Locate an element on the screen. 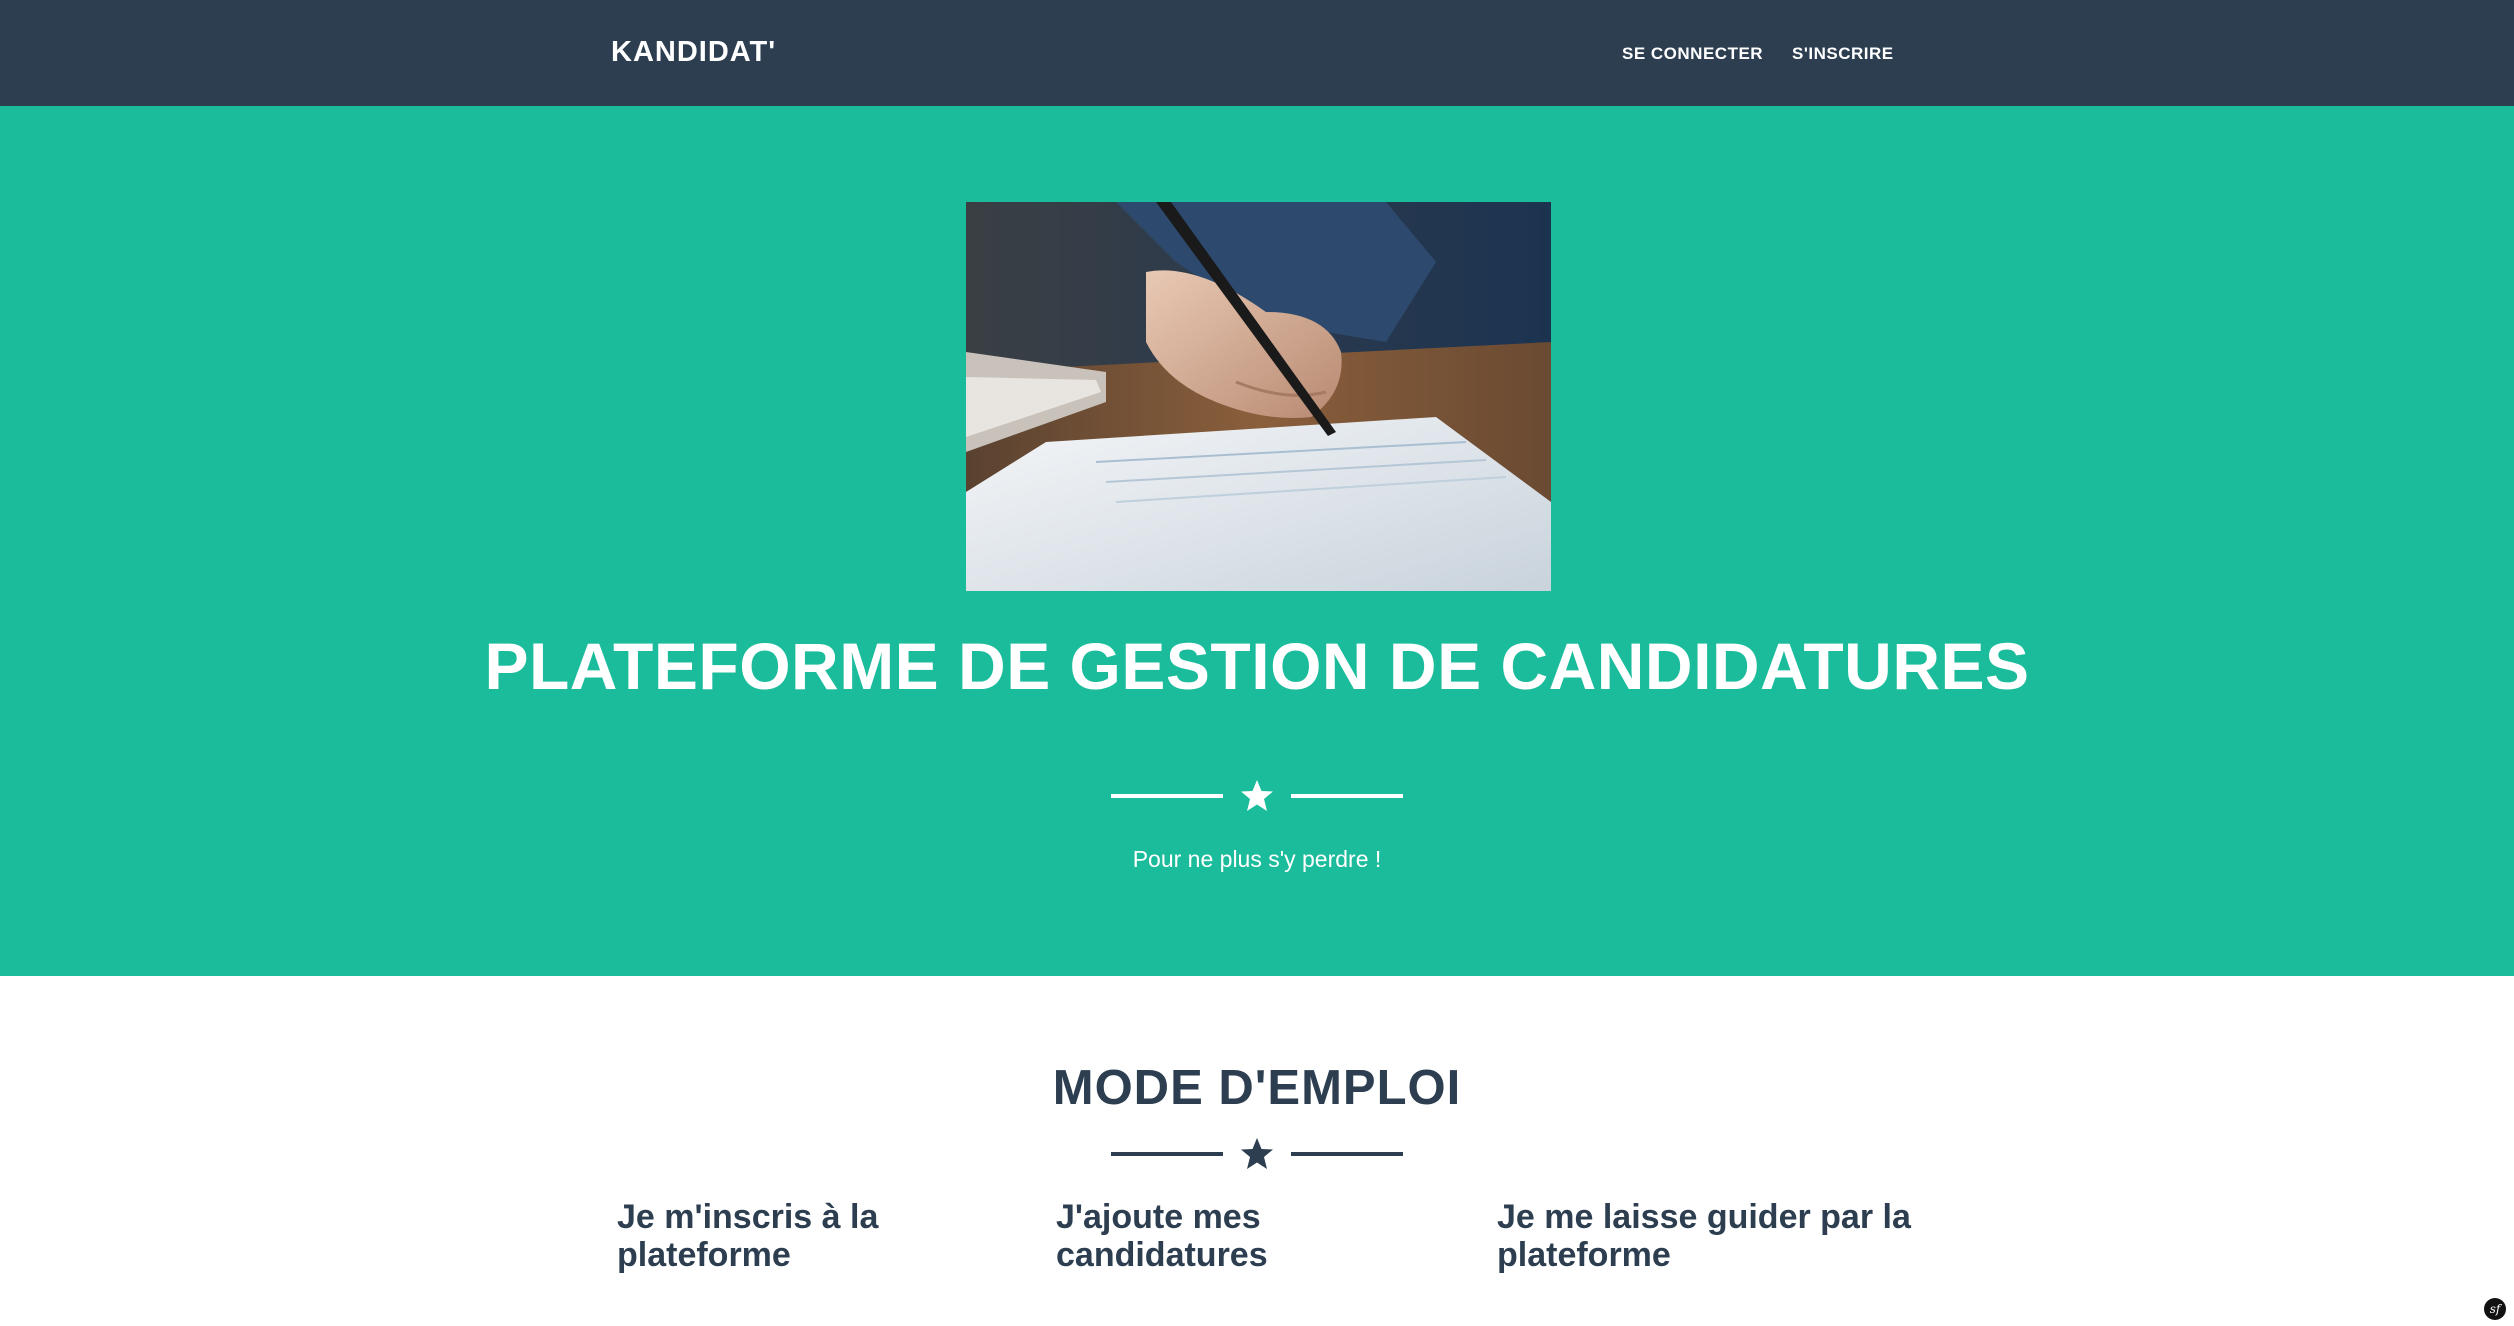 The height and width of the screenshot is (1326, 2514). brand-logo-link: KANDIDAT' is located at coordinates (693, 52).